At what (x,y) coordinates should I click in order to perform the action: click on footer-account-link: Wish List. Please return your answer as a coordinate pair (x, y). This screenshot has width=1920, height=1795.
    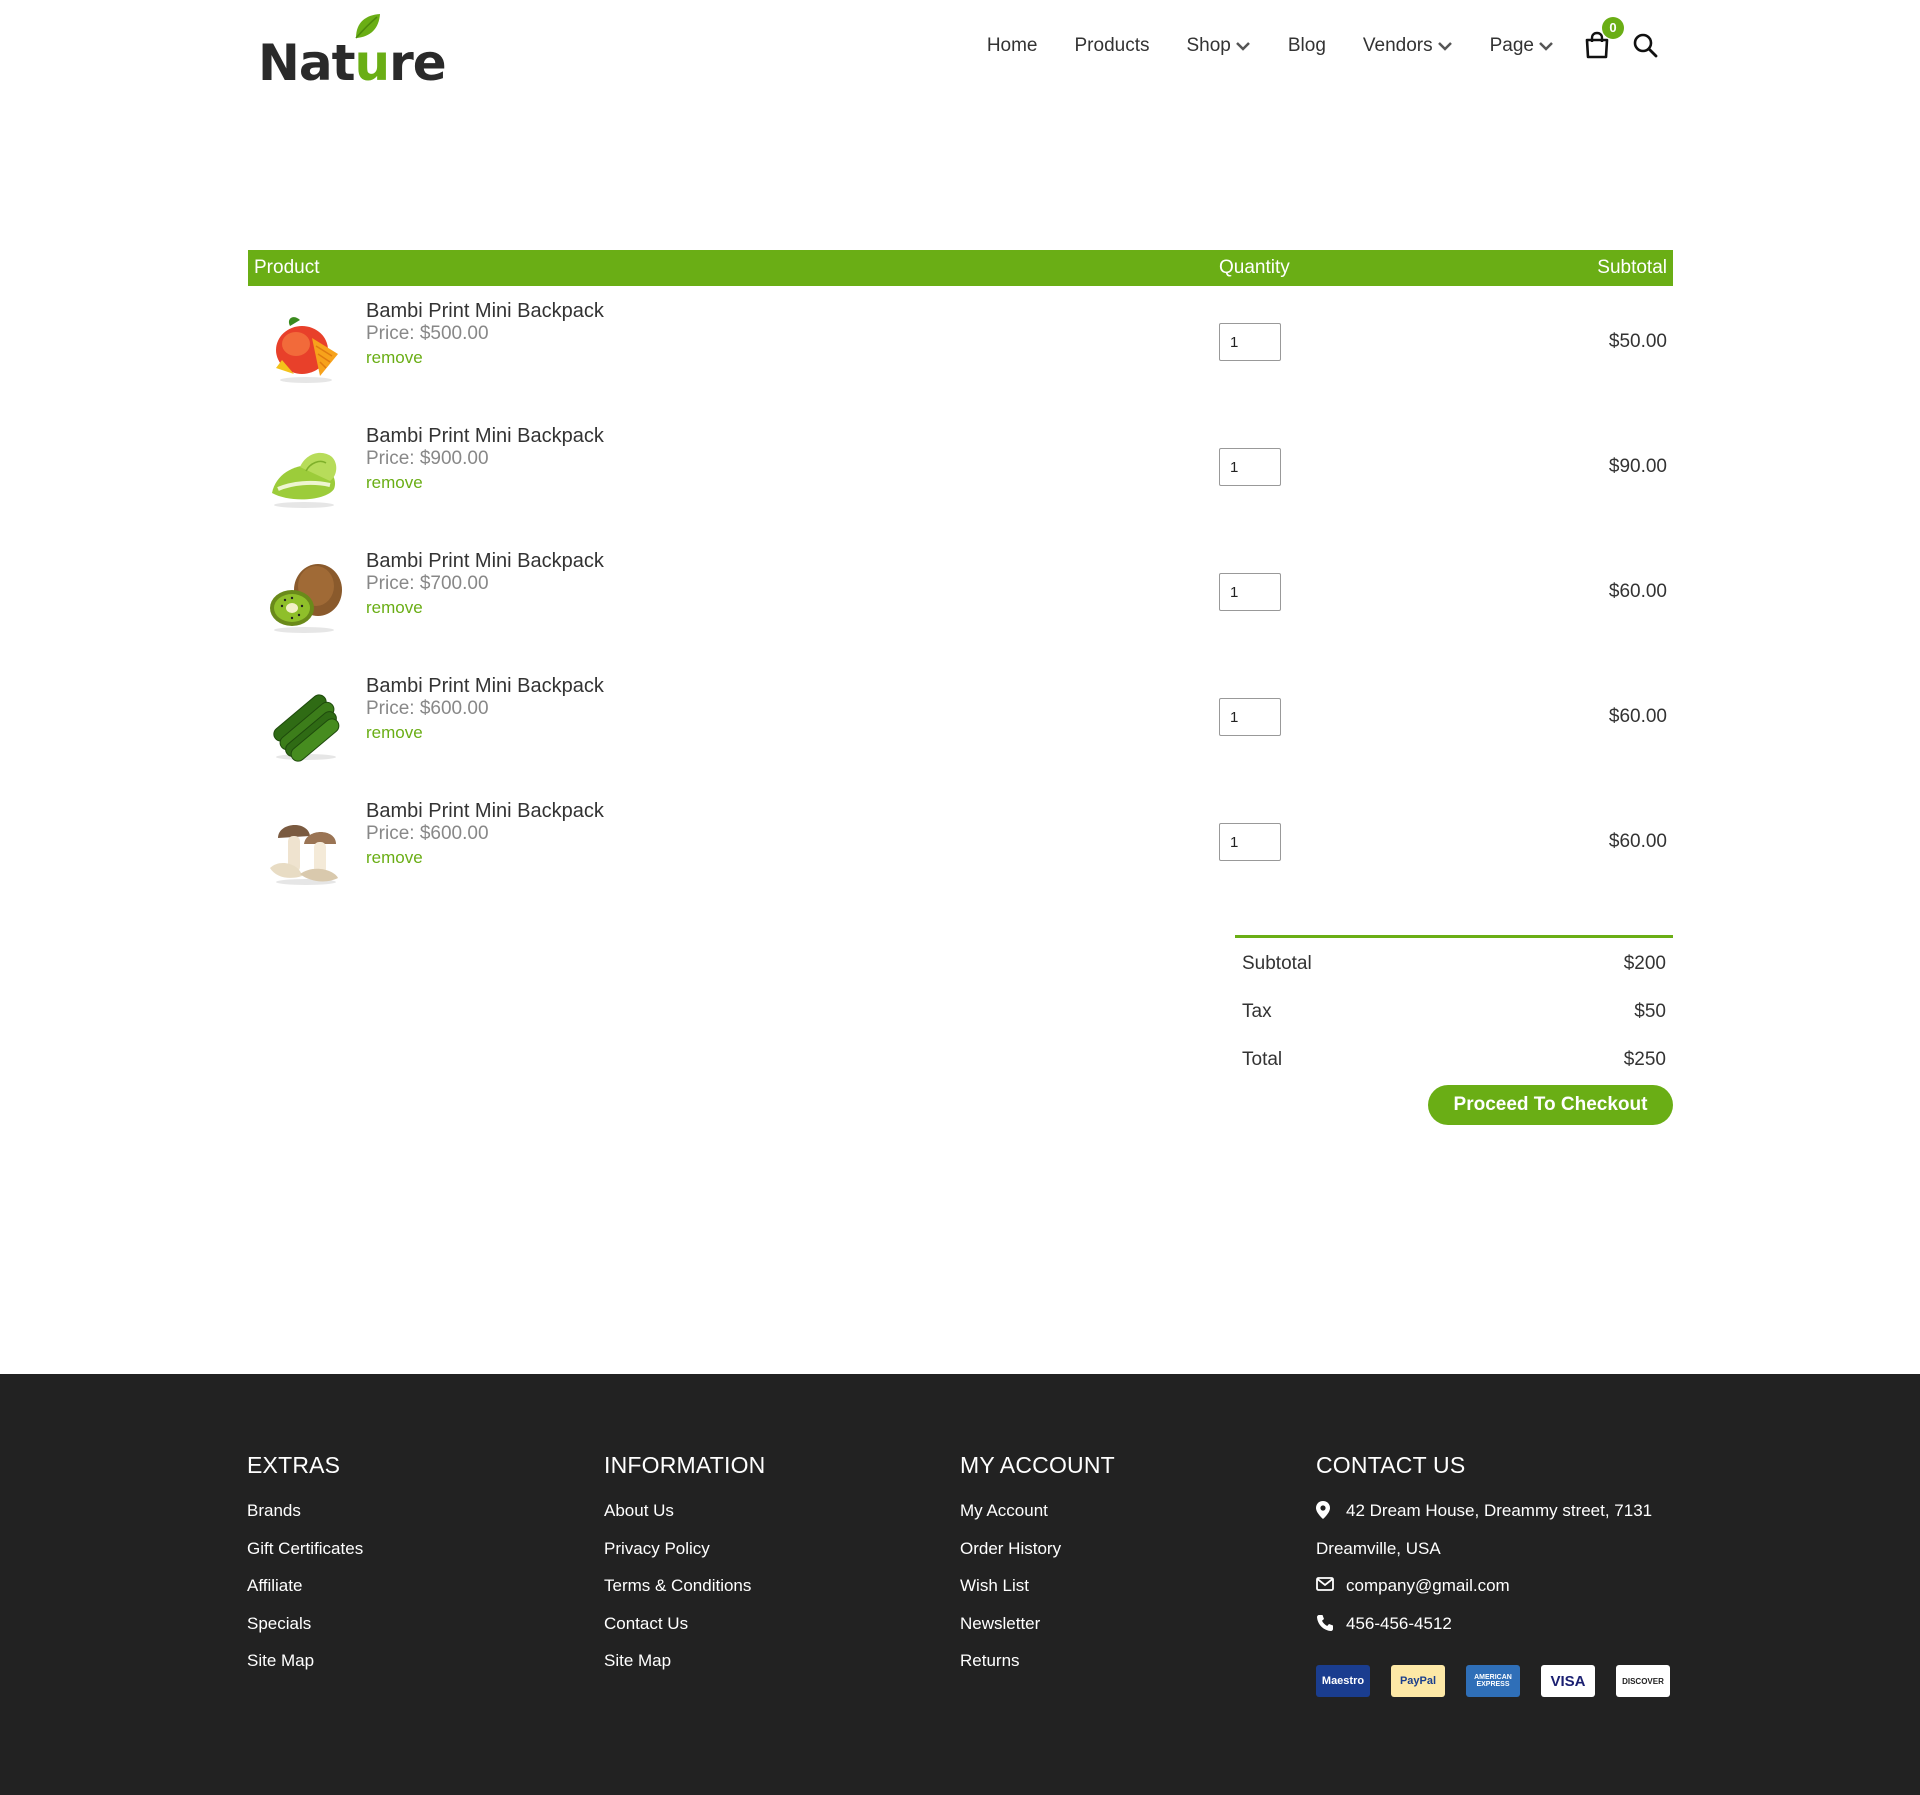
    Looking at the image, I should click on (1037, 1595).